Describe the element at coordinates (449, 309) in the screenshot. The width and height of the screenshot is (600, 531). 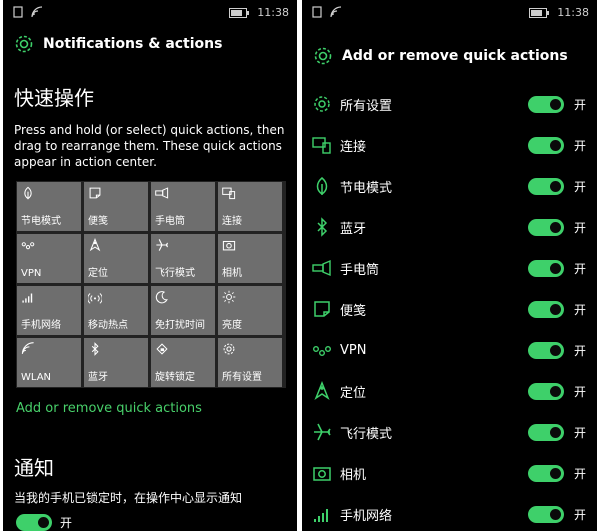
I see `quick-action-row: 便笺 开` at that location.